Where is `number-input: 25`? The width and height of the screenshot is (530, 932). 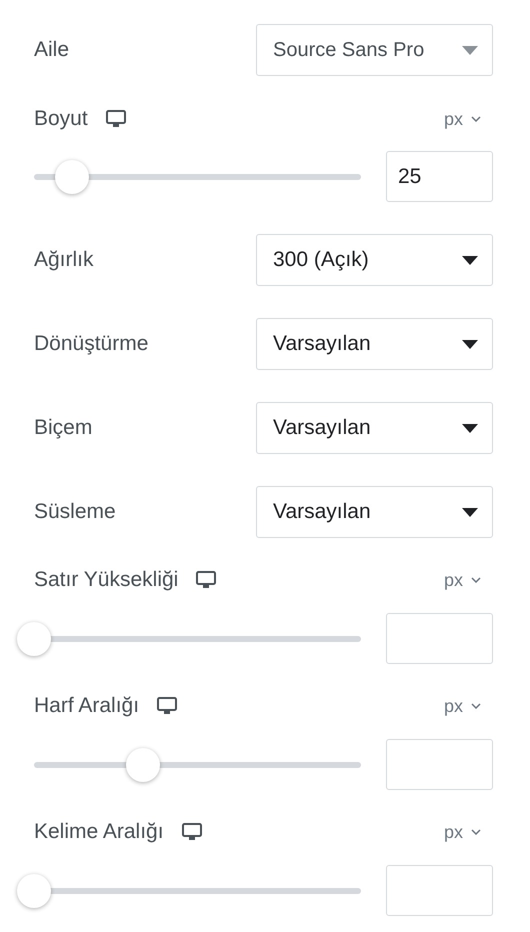
number-input: 25 is located at coordinates (439, 176).